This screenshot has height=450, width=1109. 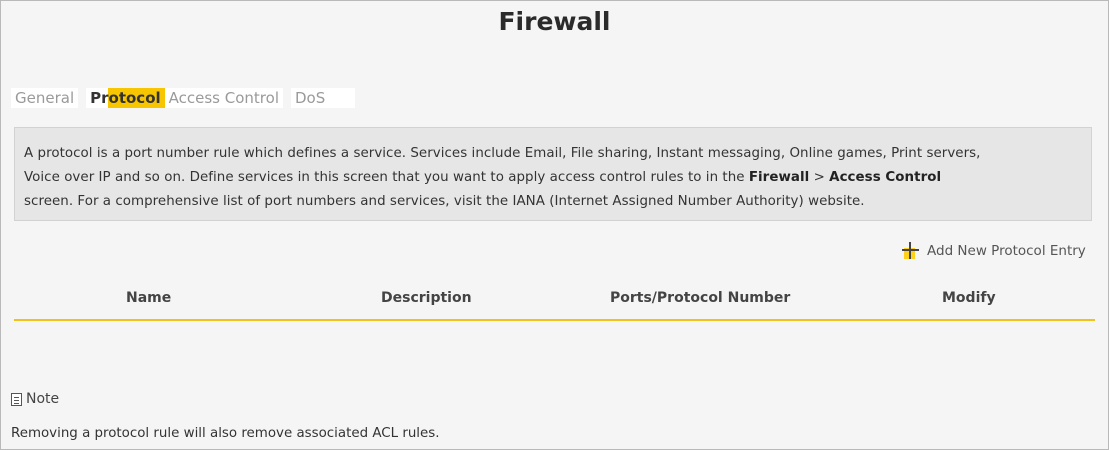 I want to click on note-heading-label: Note, so click(x=43, y=399).